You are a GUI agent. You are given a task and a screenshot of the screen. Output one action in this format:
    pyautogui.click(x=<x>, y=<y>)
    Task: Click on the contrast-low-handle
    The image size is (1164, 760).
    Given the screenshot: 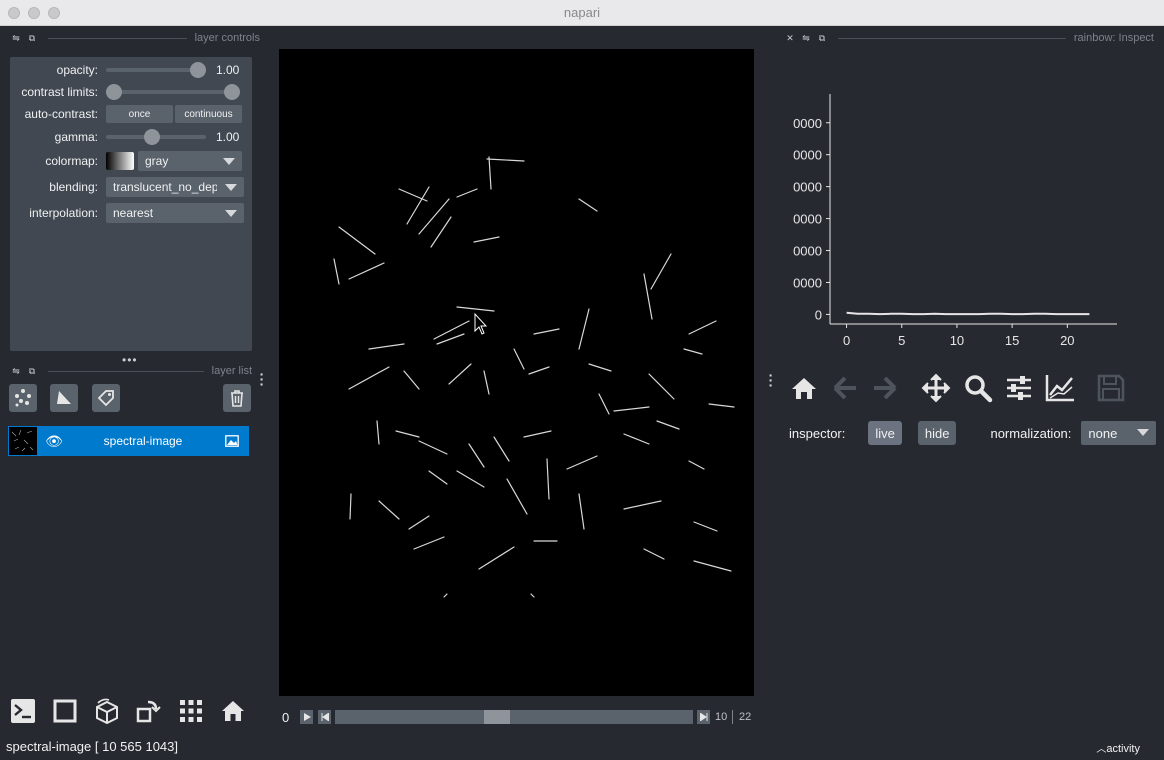 What is the action you would take?
    pyautogui.click(x=114, y=92)
    